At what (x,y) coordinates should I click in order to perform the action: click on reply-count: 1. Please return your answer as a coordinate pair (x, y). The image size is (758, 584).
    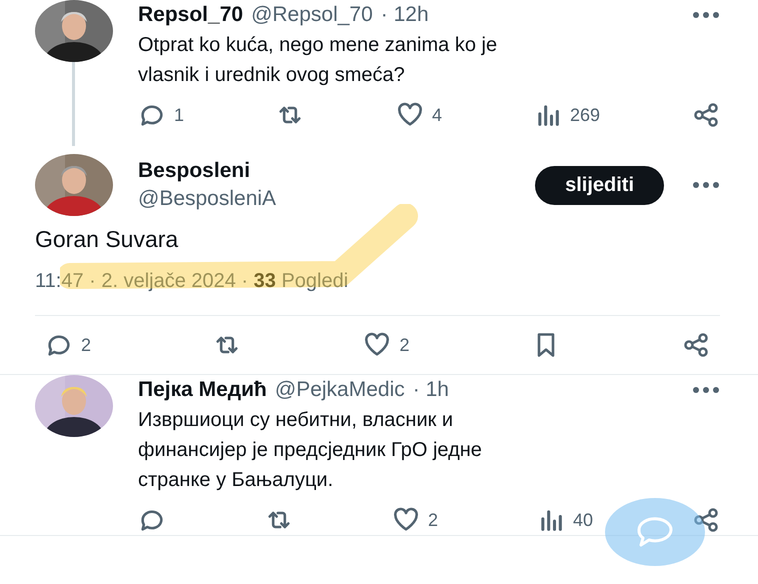
    Looking at the image, I should click on (179, 115).